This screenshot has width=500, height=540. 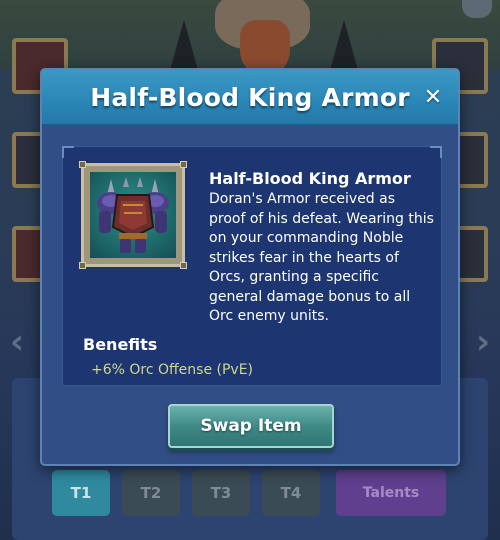 What do you see at coordinates (477, 9) in the screenshot?
I see `corner-badge` at bounding box center [477, 9].